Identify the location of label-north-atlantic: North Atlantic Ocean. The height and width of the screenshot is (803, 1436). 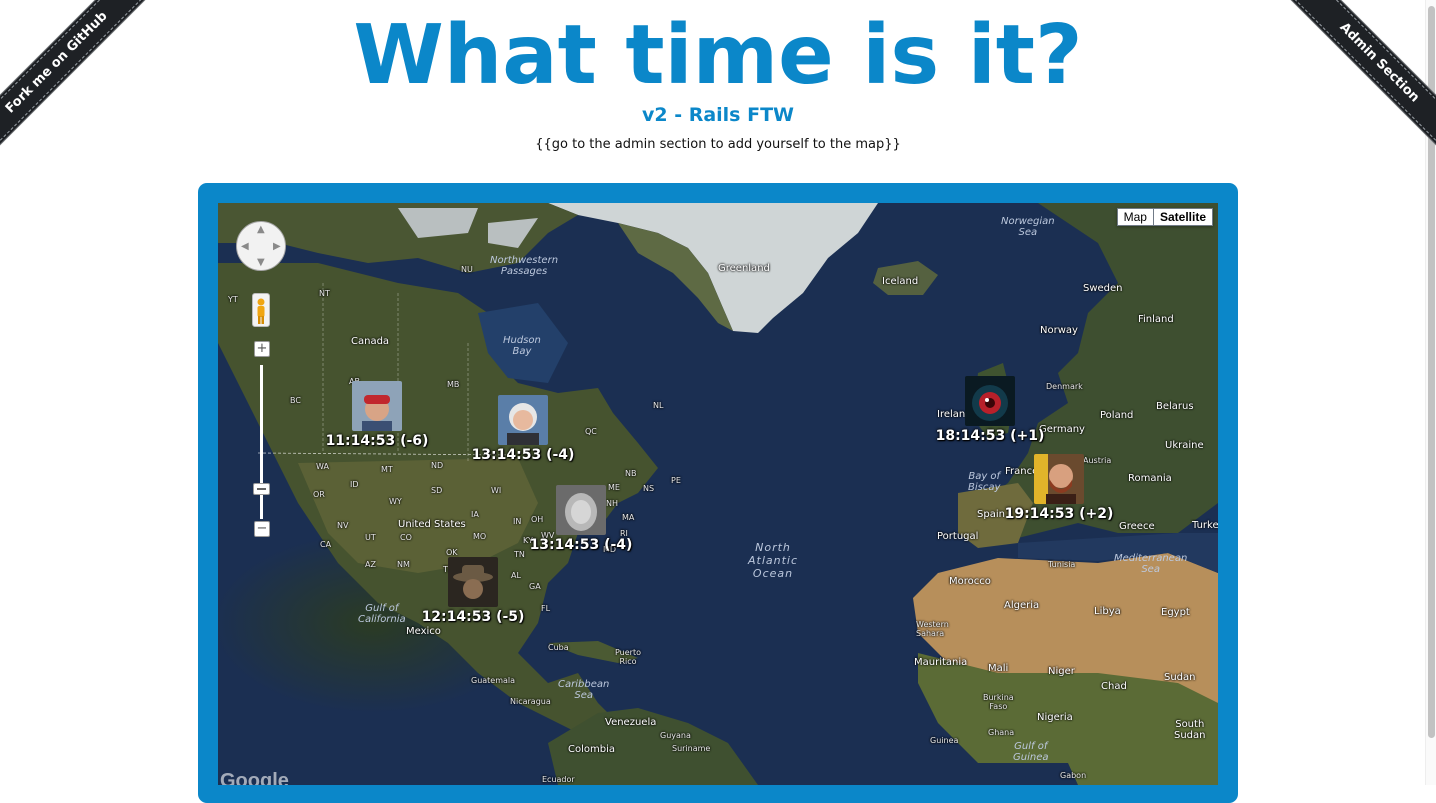
(773, 560).